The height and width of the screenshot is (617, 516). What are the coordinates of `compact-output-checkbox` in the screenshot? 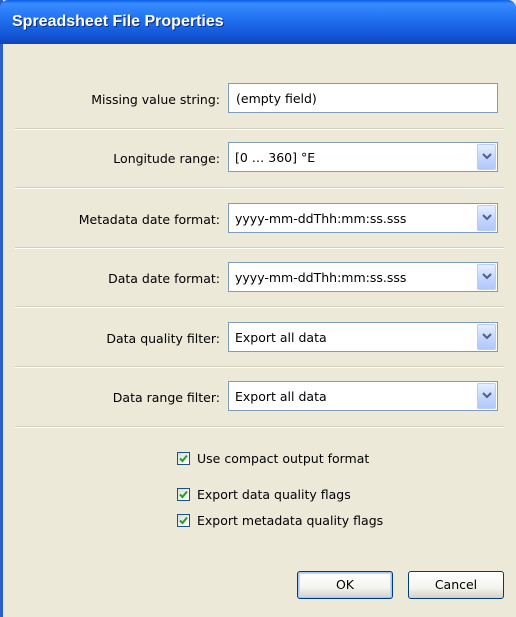 It's located at (183, 458).